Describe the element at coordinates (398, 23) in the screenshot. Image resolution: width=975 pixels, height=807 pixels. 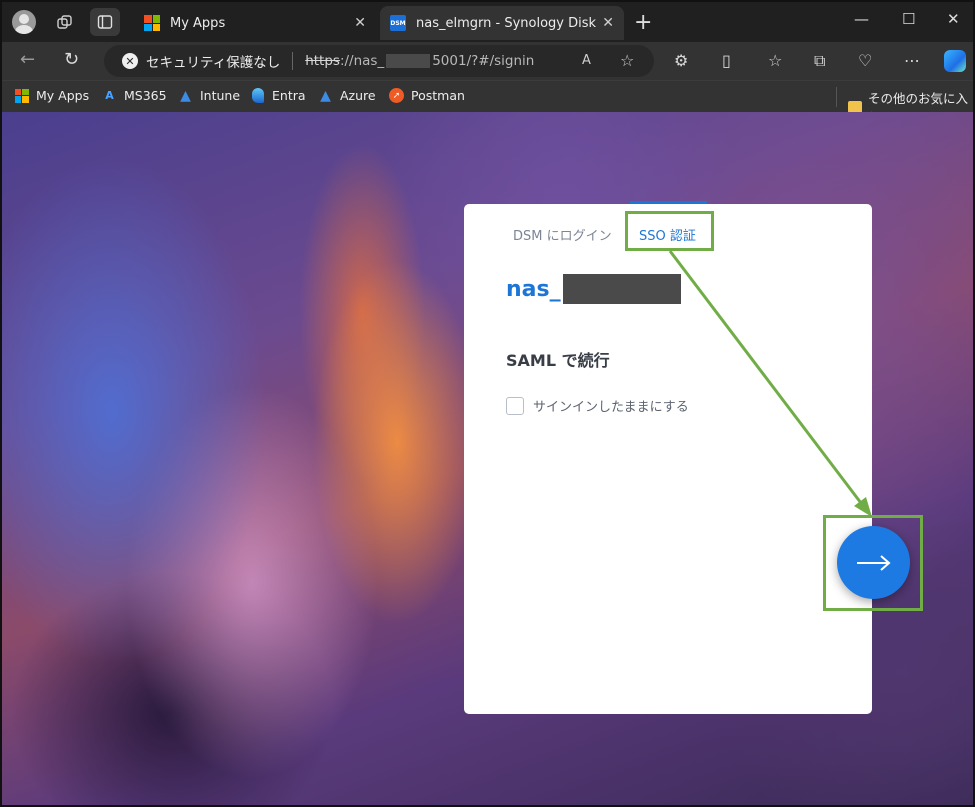
I see `dsm-favicon-icon: DSM` at that location.